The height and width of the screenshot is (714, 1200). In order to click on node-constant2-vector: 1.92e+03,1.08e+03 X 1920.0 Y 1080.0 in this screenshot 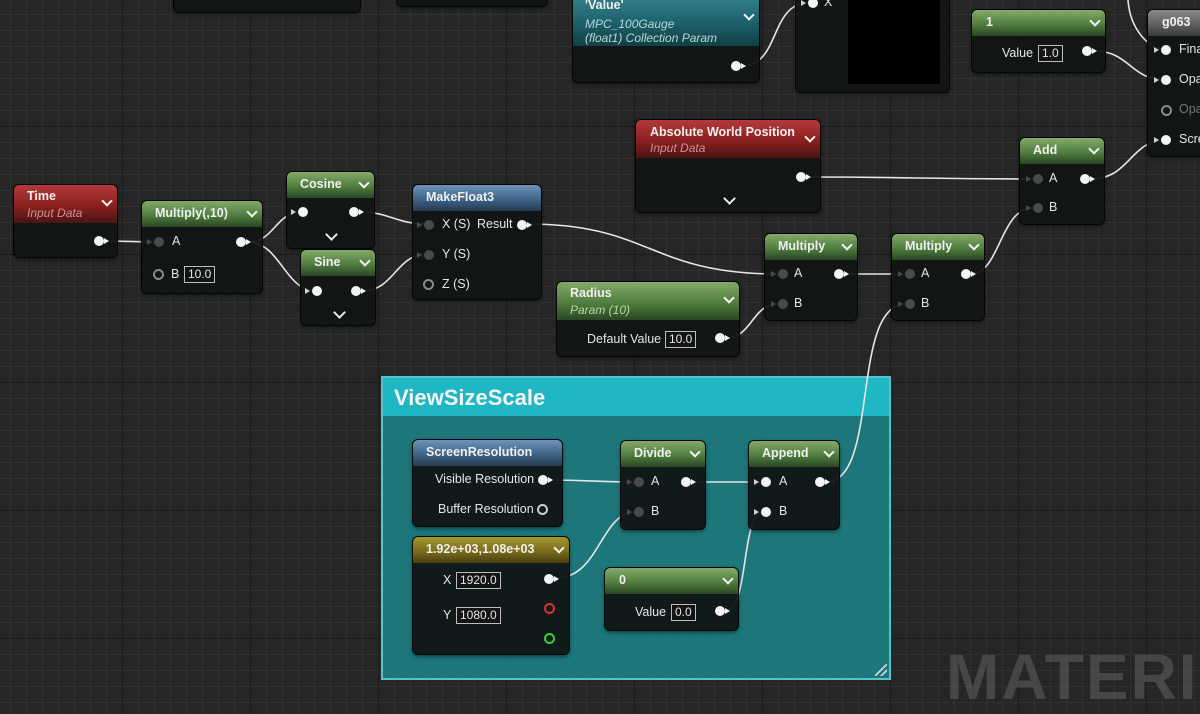, I will do `click(491, 595)`.